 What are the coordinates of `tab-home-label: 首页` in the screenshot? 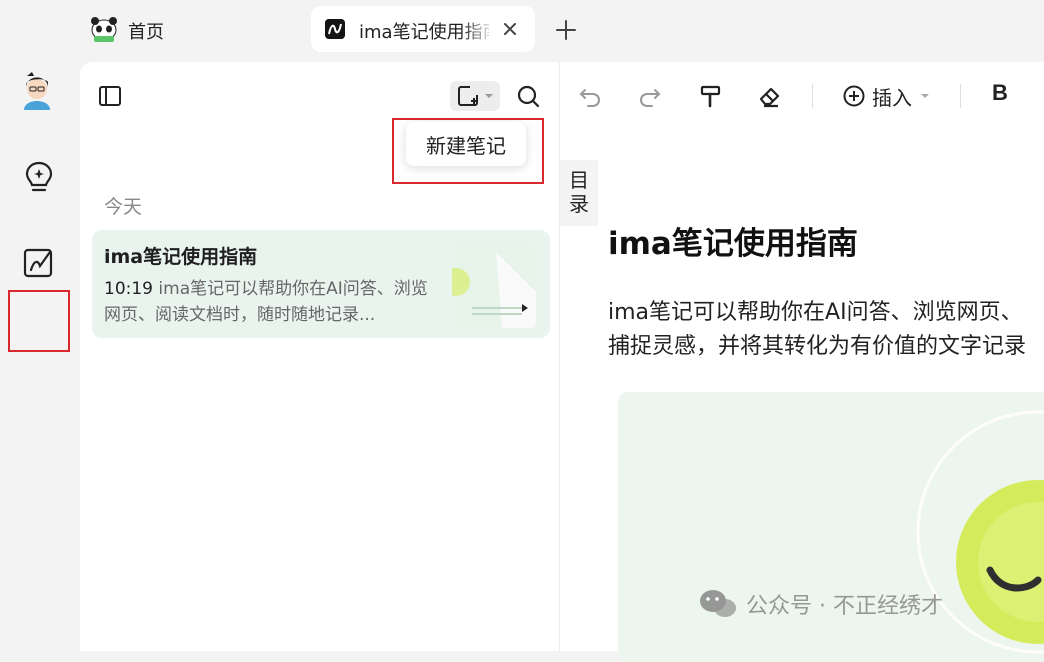 It's located at (146, 32).